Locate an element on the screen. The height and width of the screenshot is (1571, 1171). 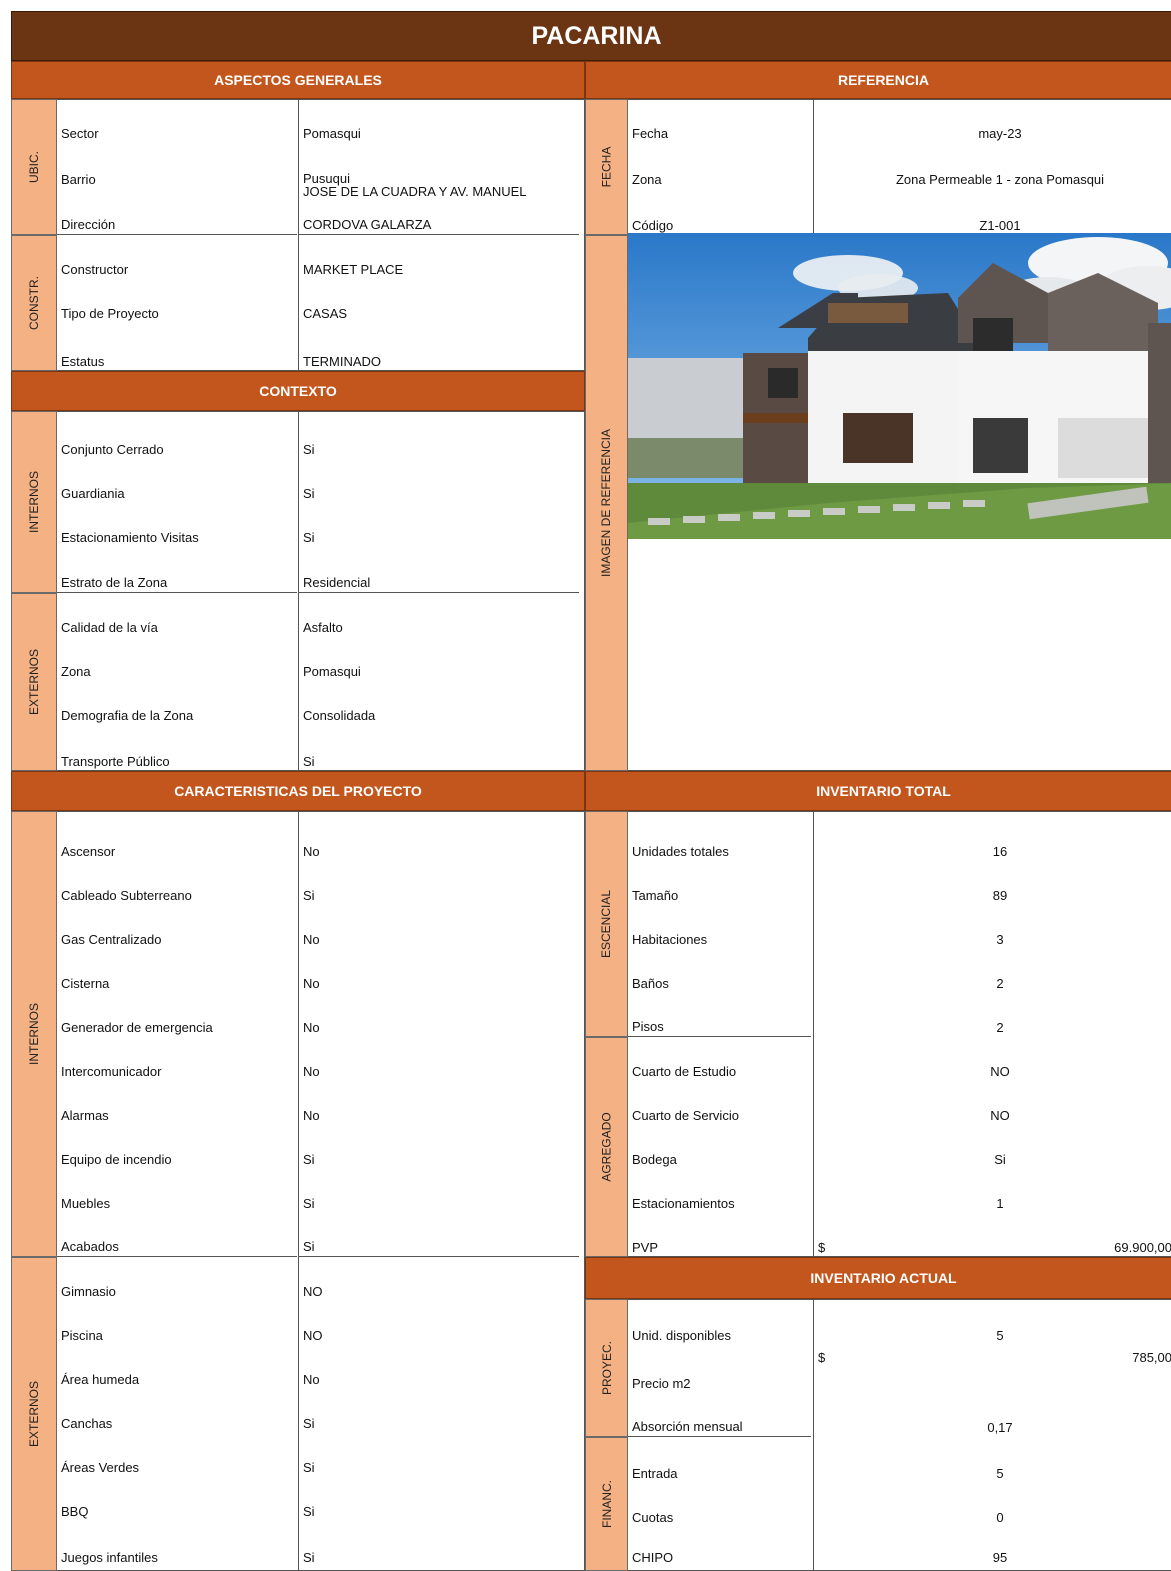
demografia-value: Consolidada is located at coordinates (339, 715).